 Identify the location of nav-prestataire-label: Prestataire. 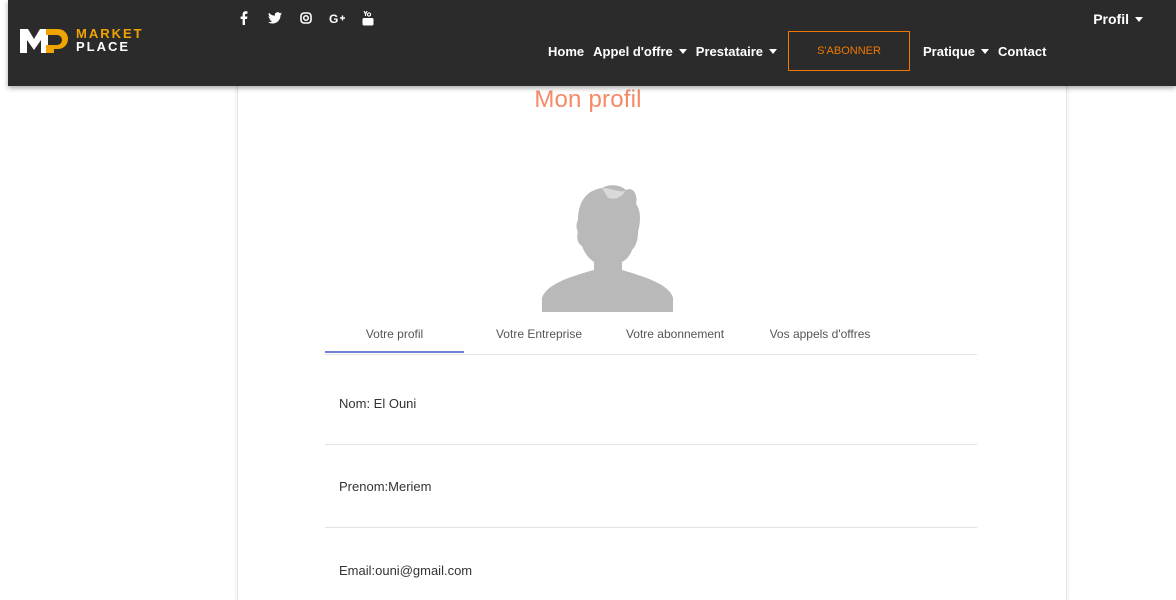
(729, 51).